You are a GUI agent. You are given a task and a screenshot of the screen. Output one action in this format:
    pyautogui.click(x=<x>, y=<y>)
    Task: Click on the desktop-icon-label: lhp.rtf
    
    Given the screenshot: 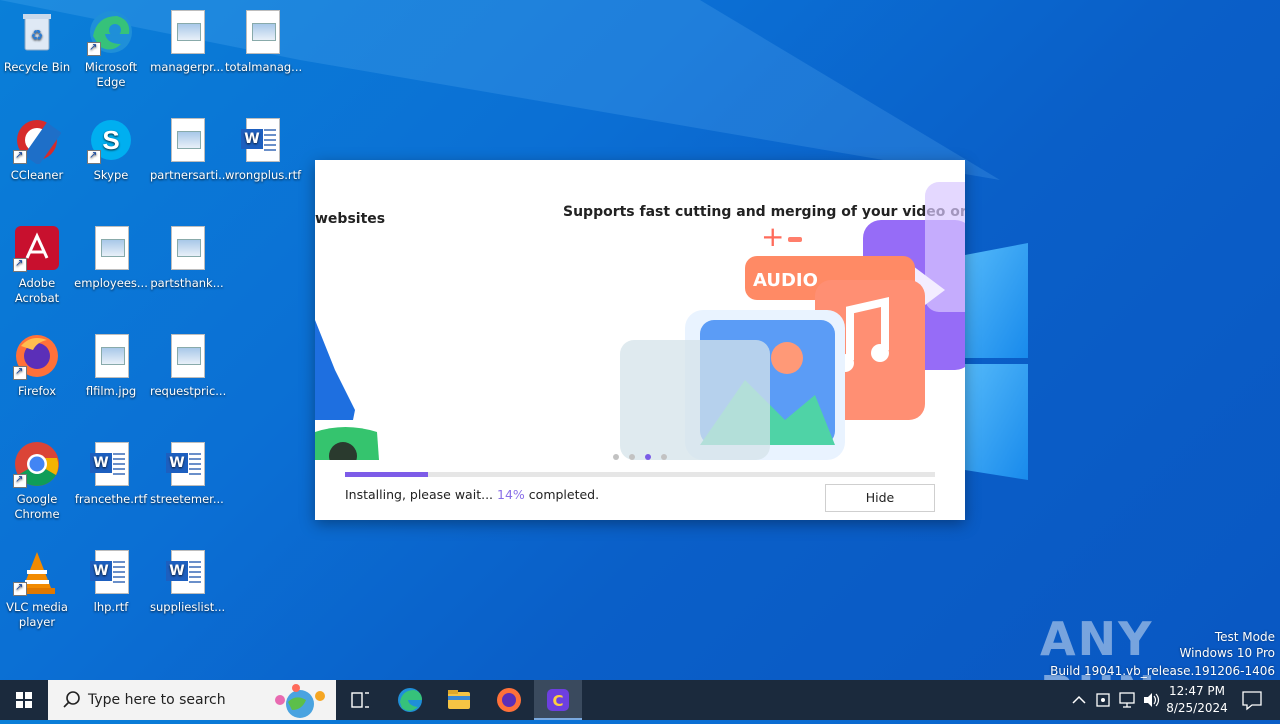 What is the action you would take?
    pyautogui.click(x=111, y=607)
    